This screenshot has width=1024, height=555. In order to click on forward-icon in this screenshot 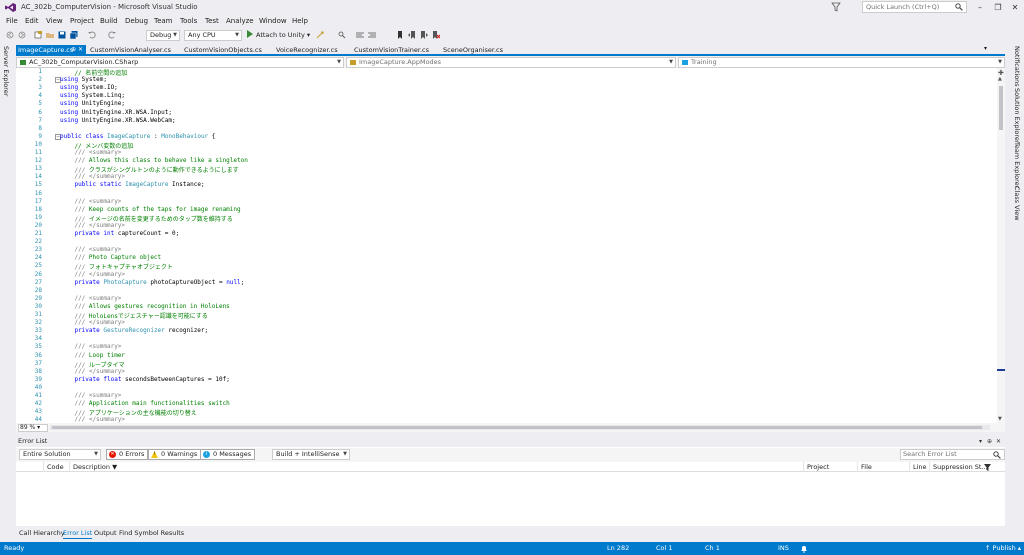, I will do `click(22, 35)`.